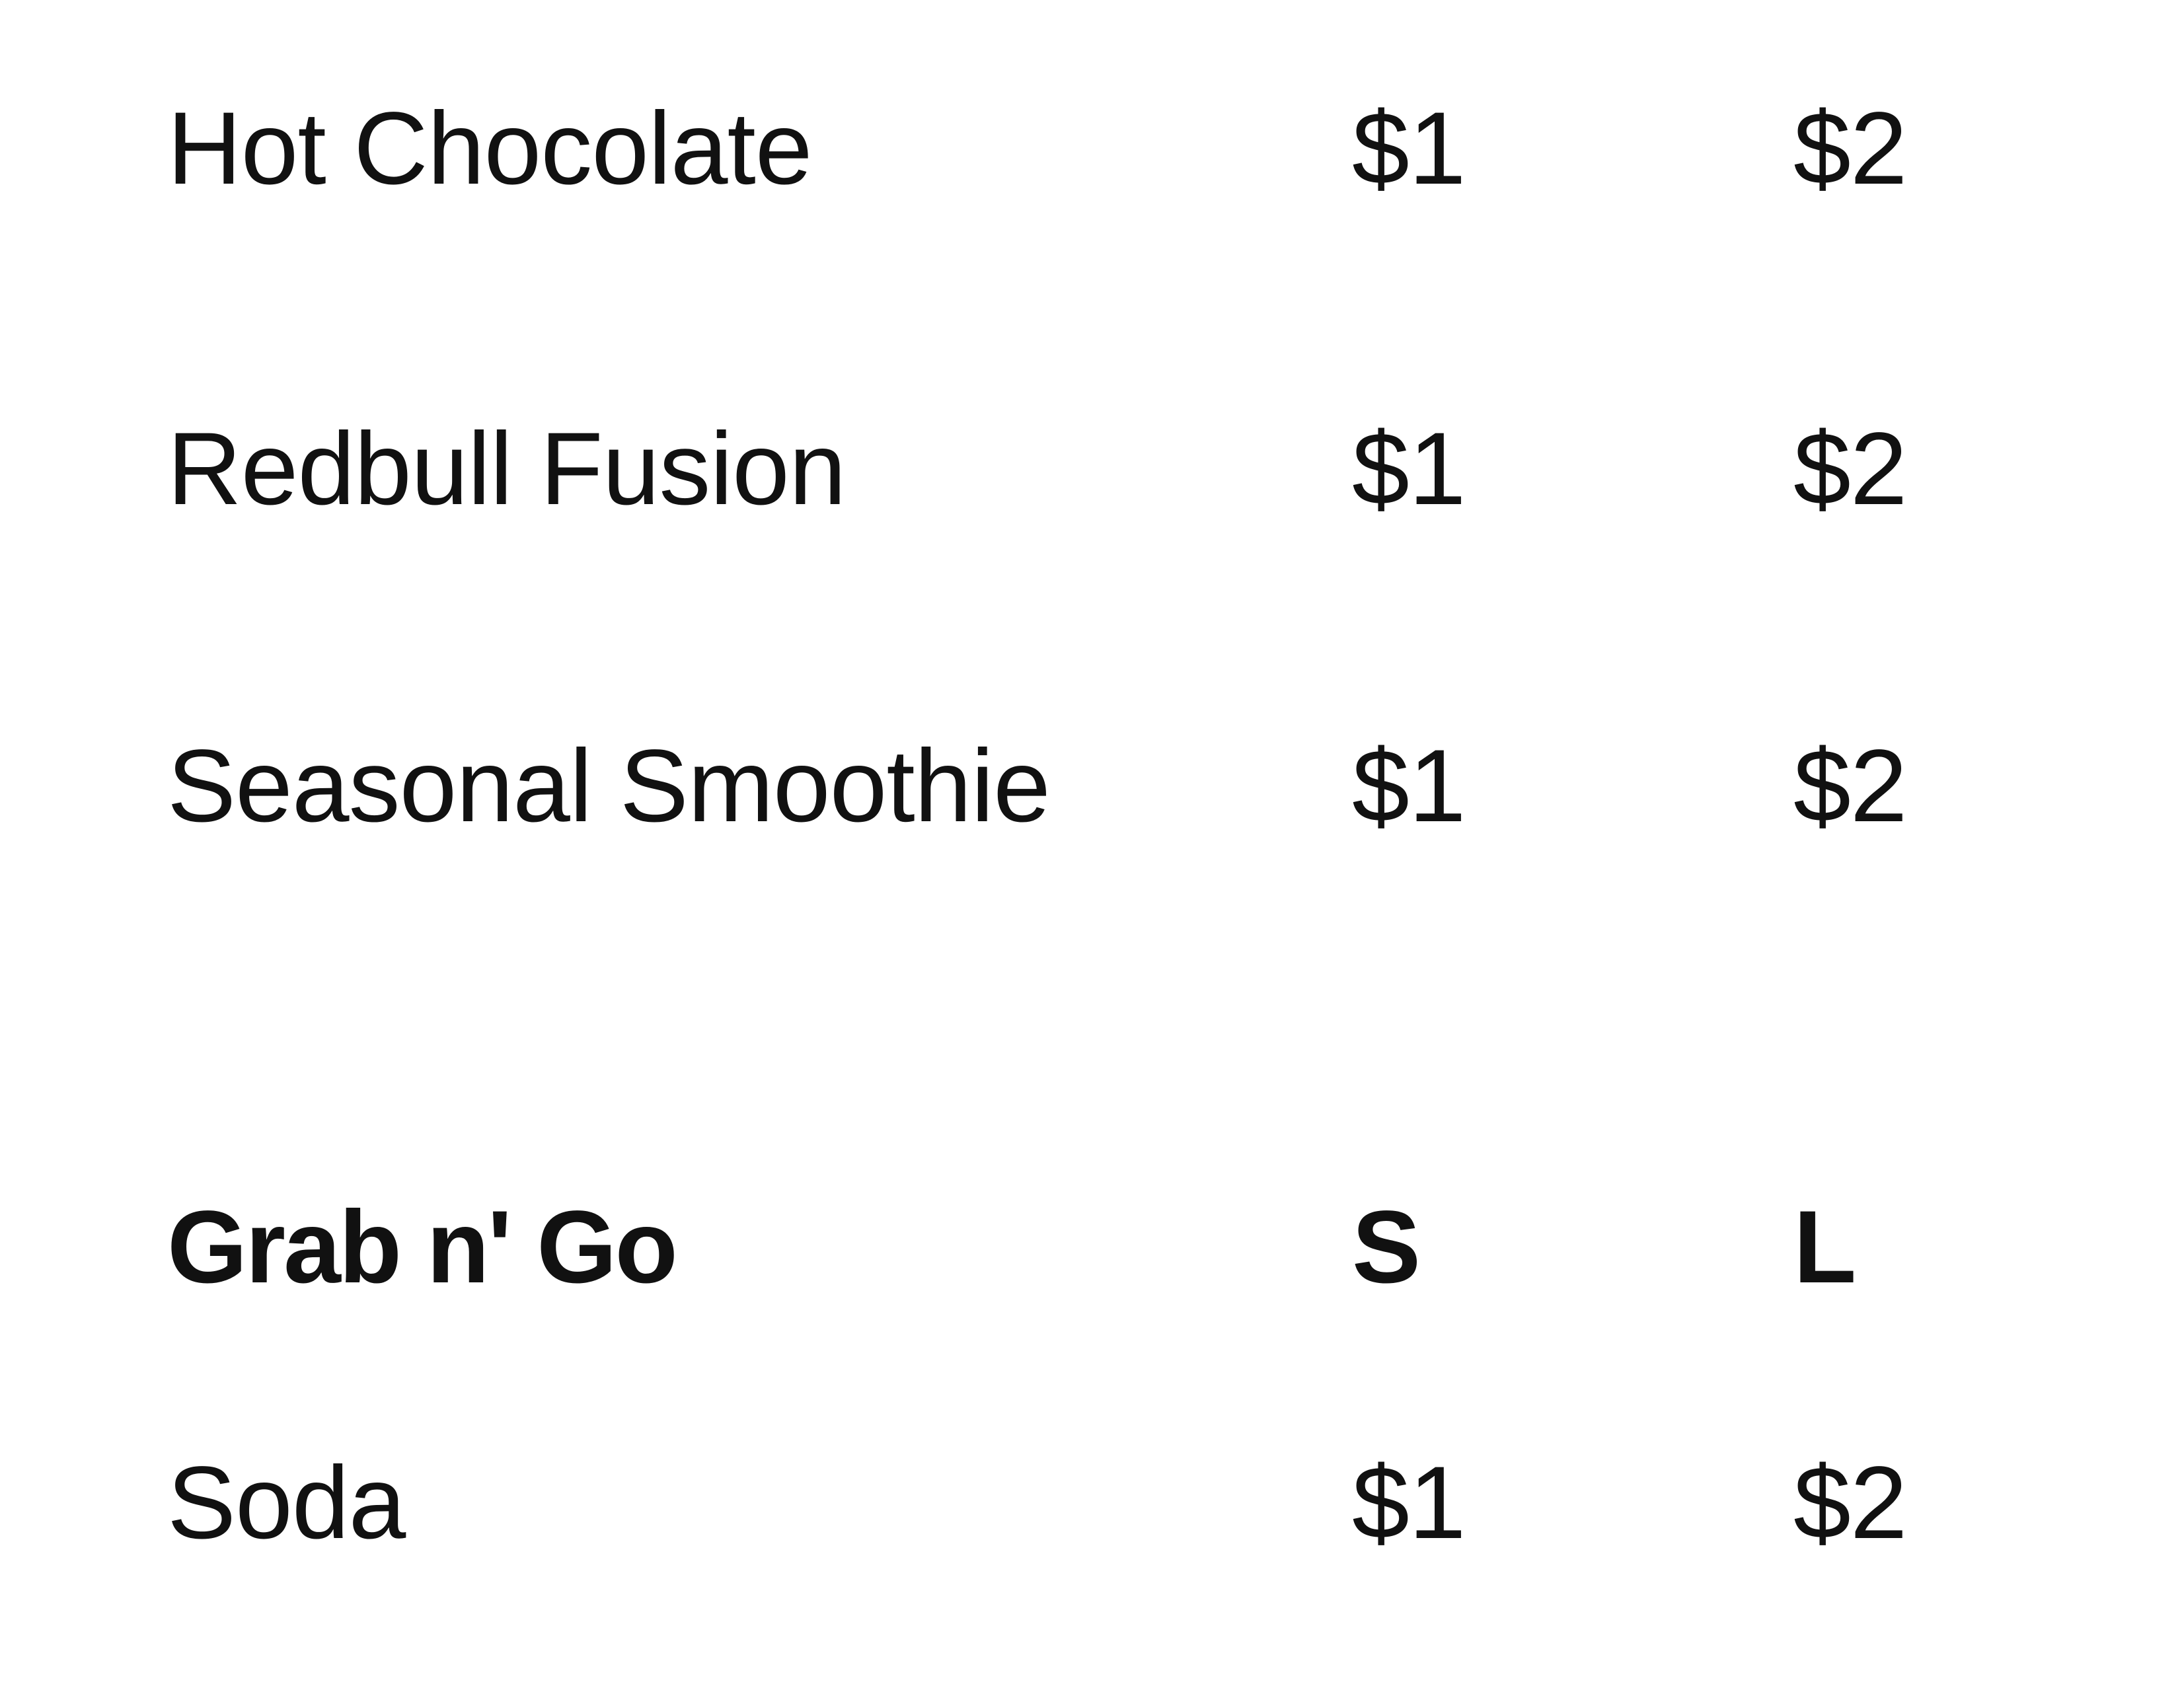 The width and height of the screenshot is (2184, 1688). I want to click on menu-item-row: Redbull Fusion $1 $2, so click(1092, 469).